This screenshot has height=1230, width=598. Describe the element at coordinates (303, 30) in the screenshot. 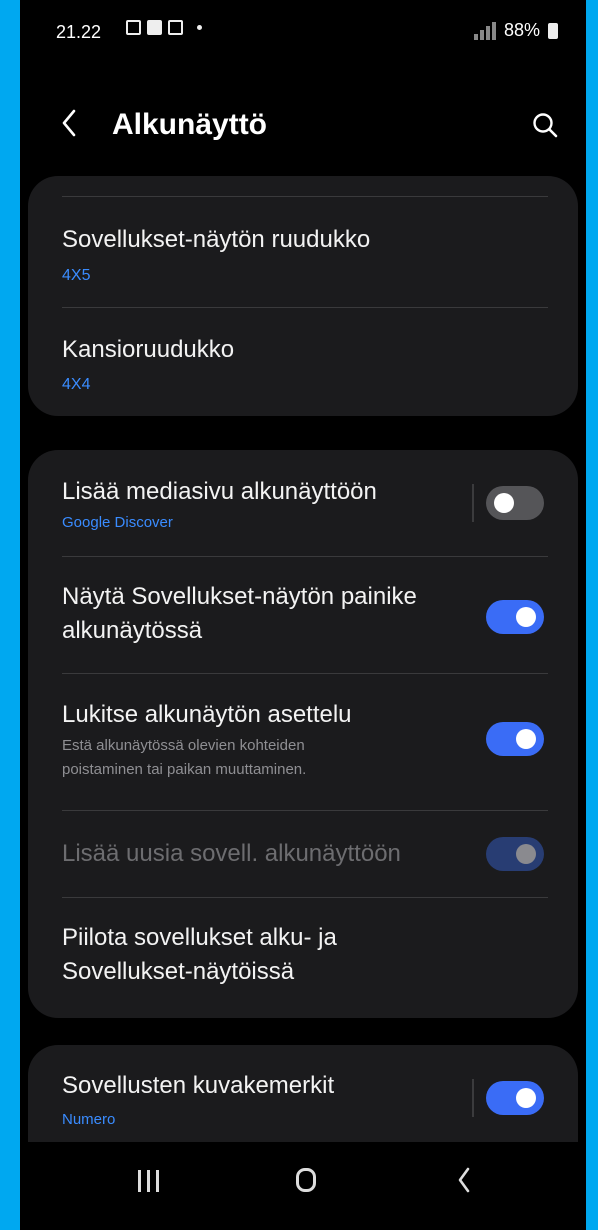

I see `status-bar: 21.22 88%` at that location.